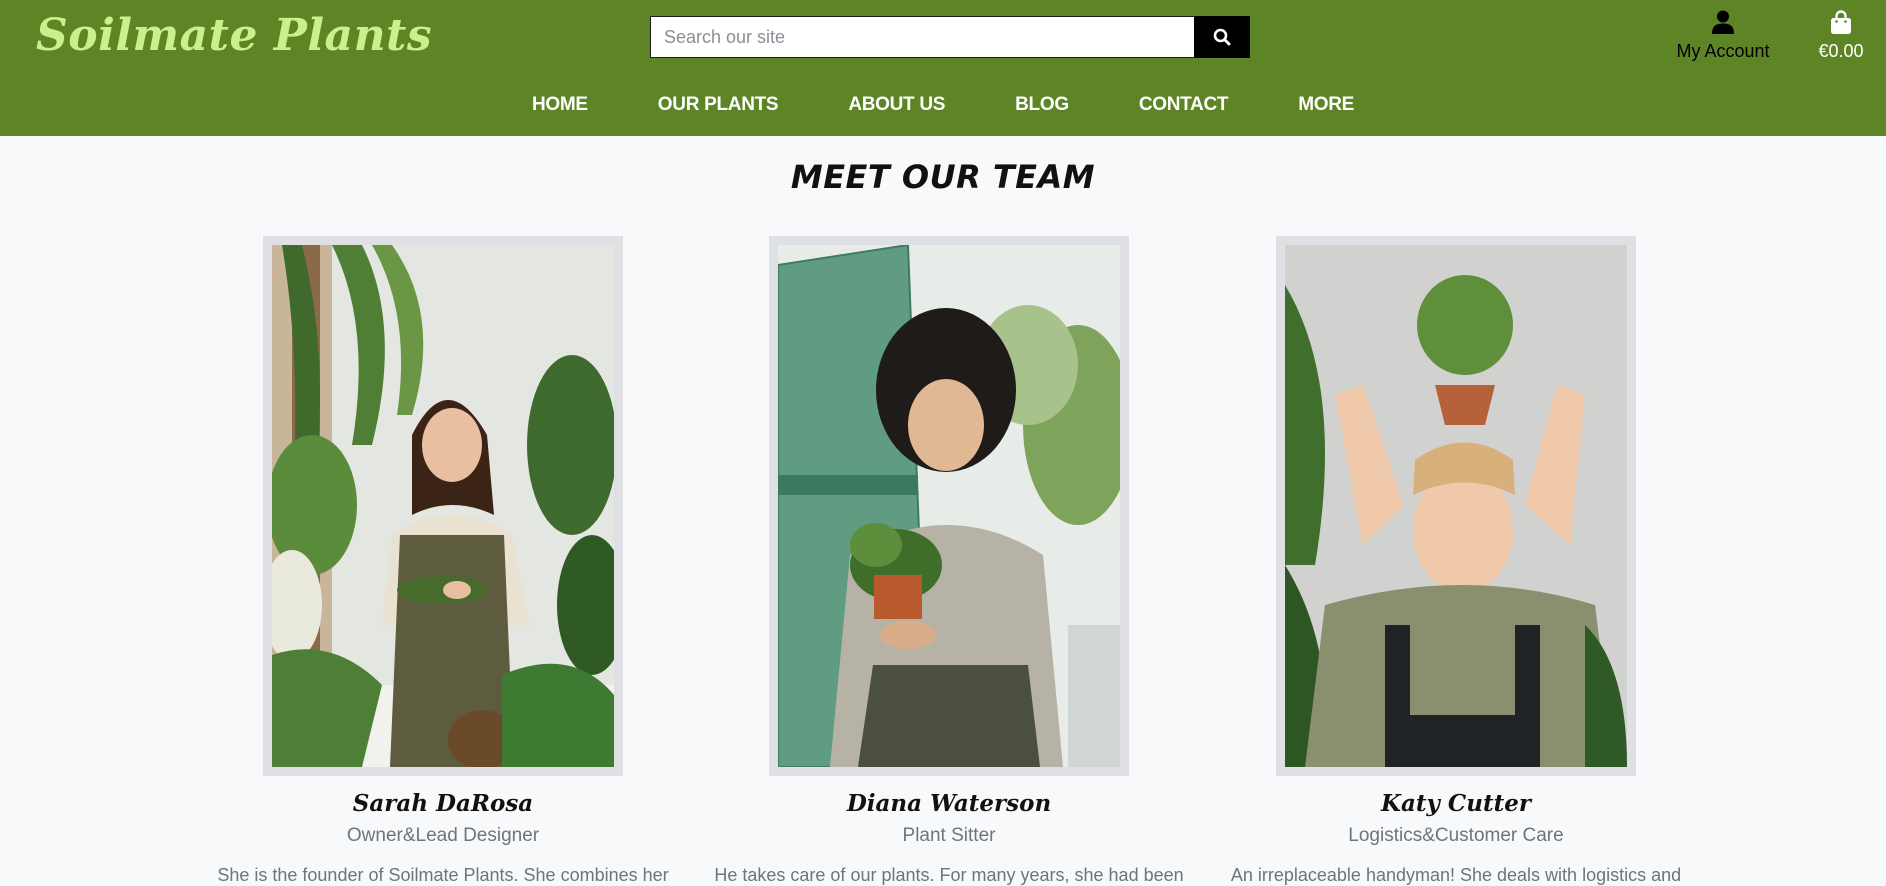 This screenshot has width=1886, height=886. Describe the element at coordinates (1456, 803) in the screenshot. I see `team-member-name: Katy Cutter` at that location.